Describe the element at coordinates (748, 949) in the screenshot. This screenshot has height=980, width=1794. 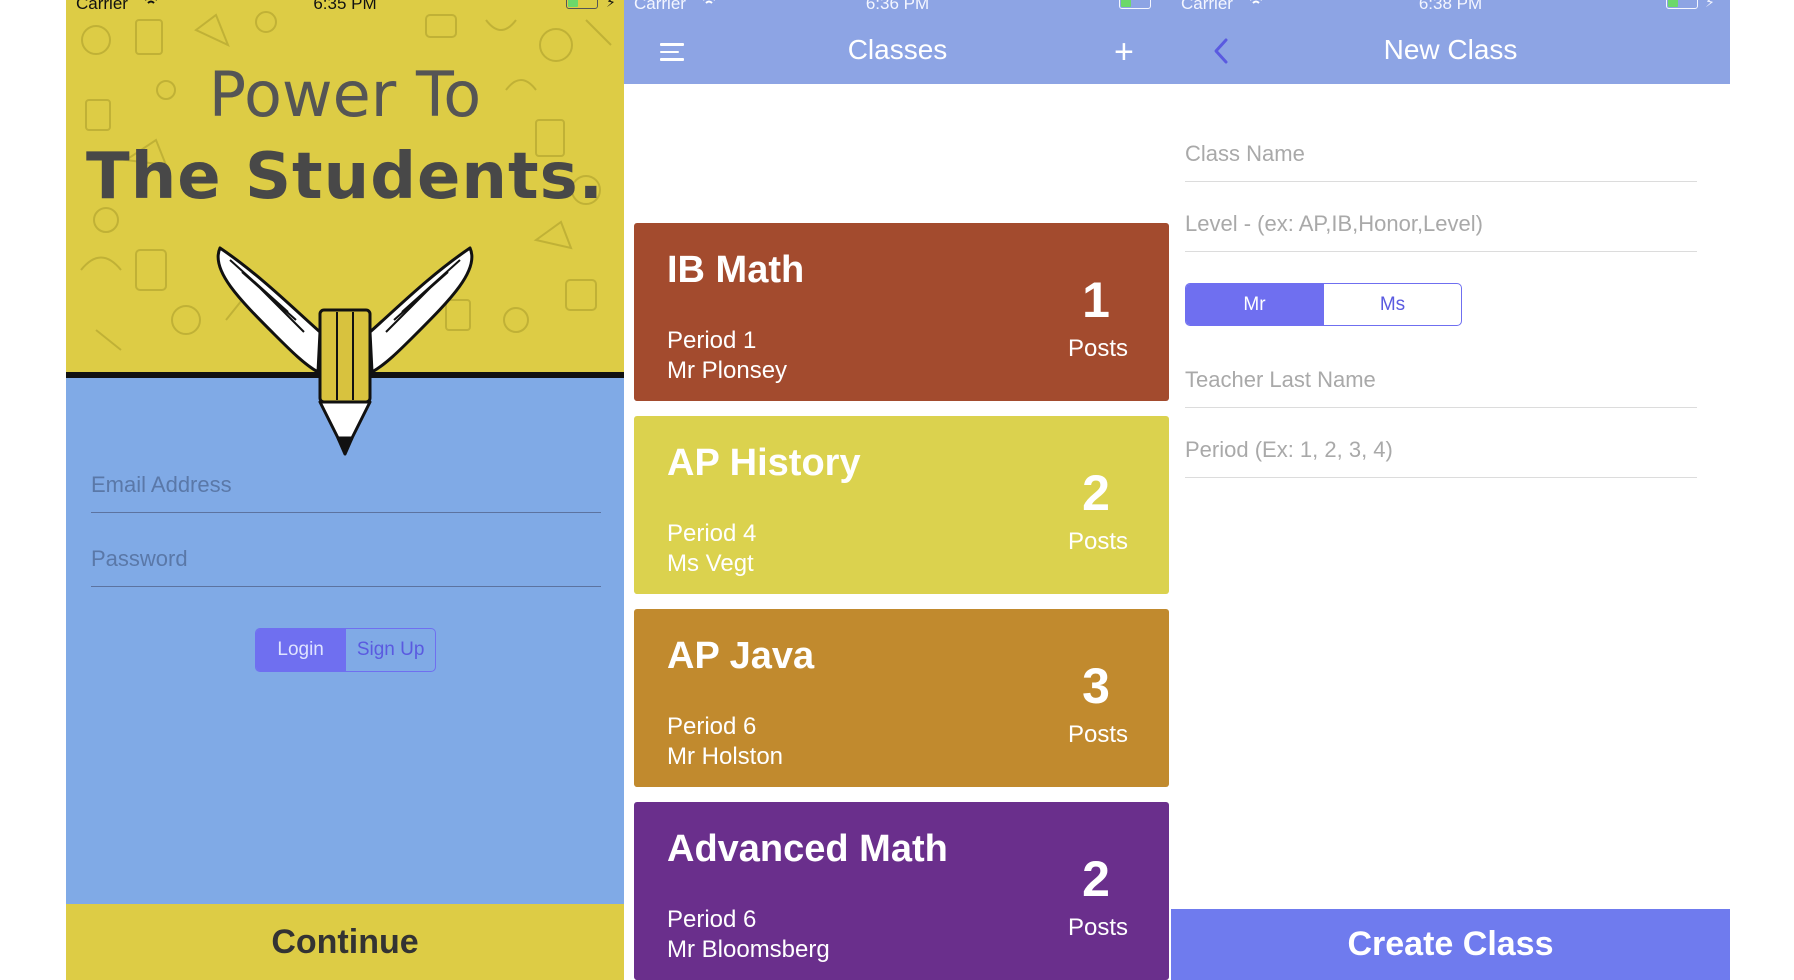
I see `class-teacher: Mr Bloomsberg` at that location.